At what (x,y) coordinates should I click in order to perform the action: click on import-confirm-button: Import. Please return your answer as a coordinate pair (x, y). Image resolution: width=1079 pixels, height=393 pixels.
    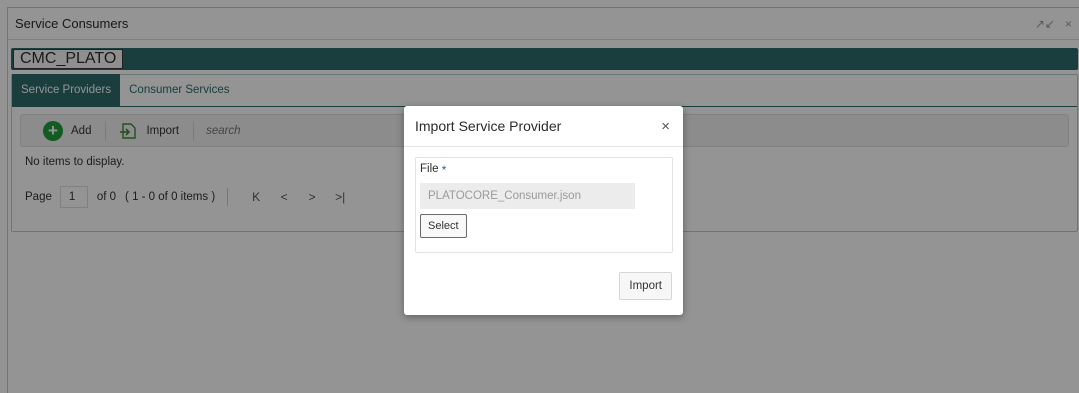
    Looking at the image, I should click on (645, 286).